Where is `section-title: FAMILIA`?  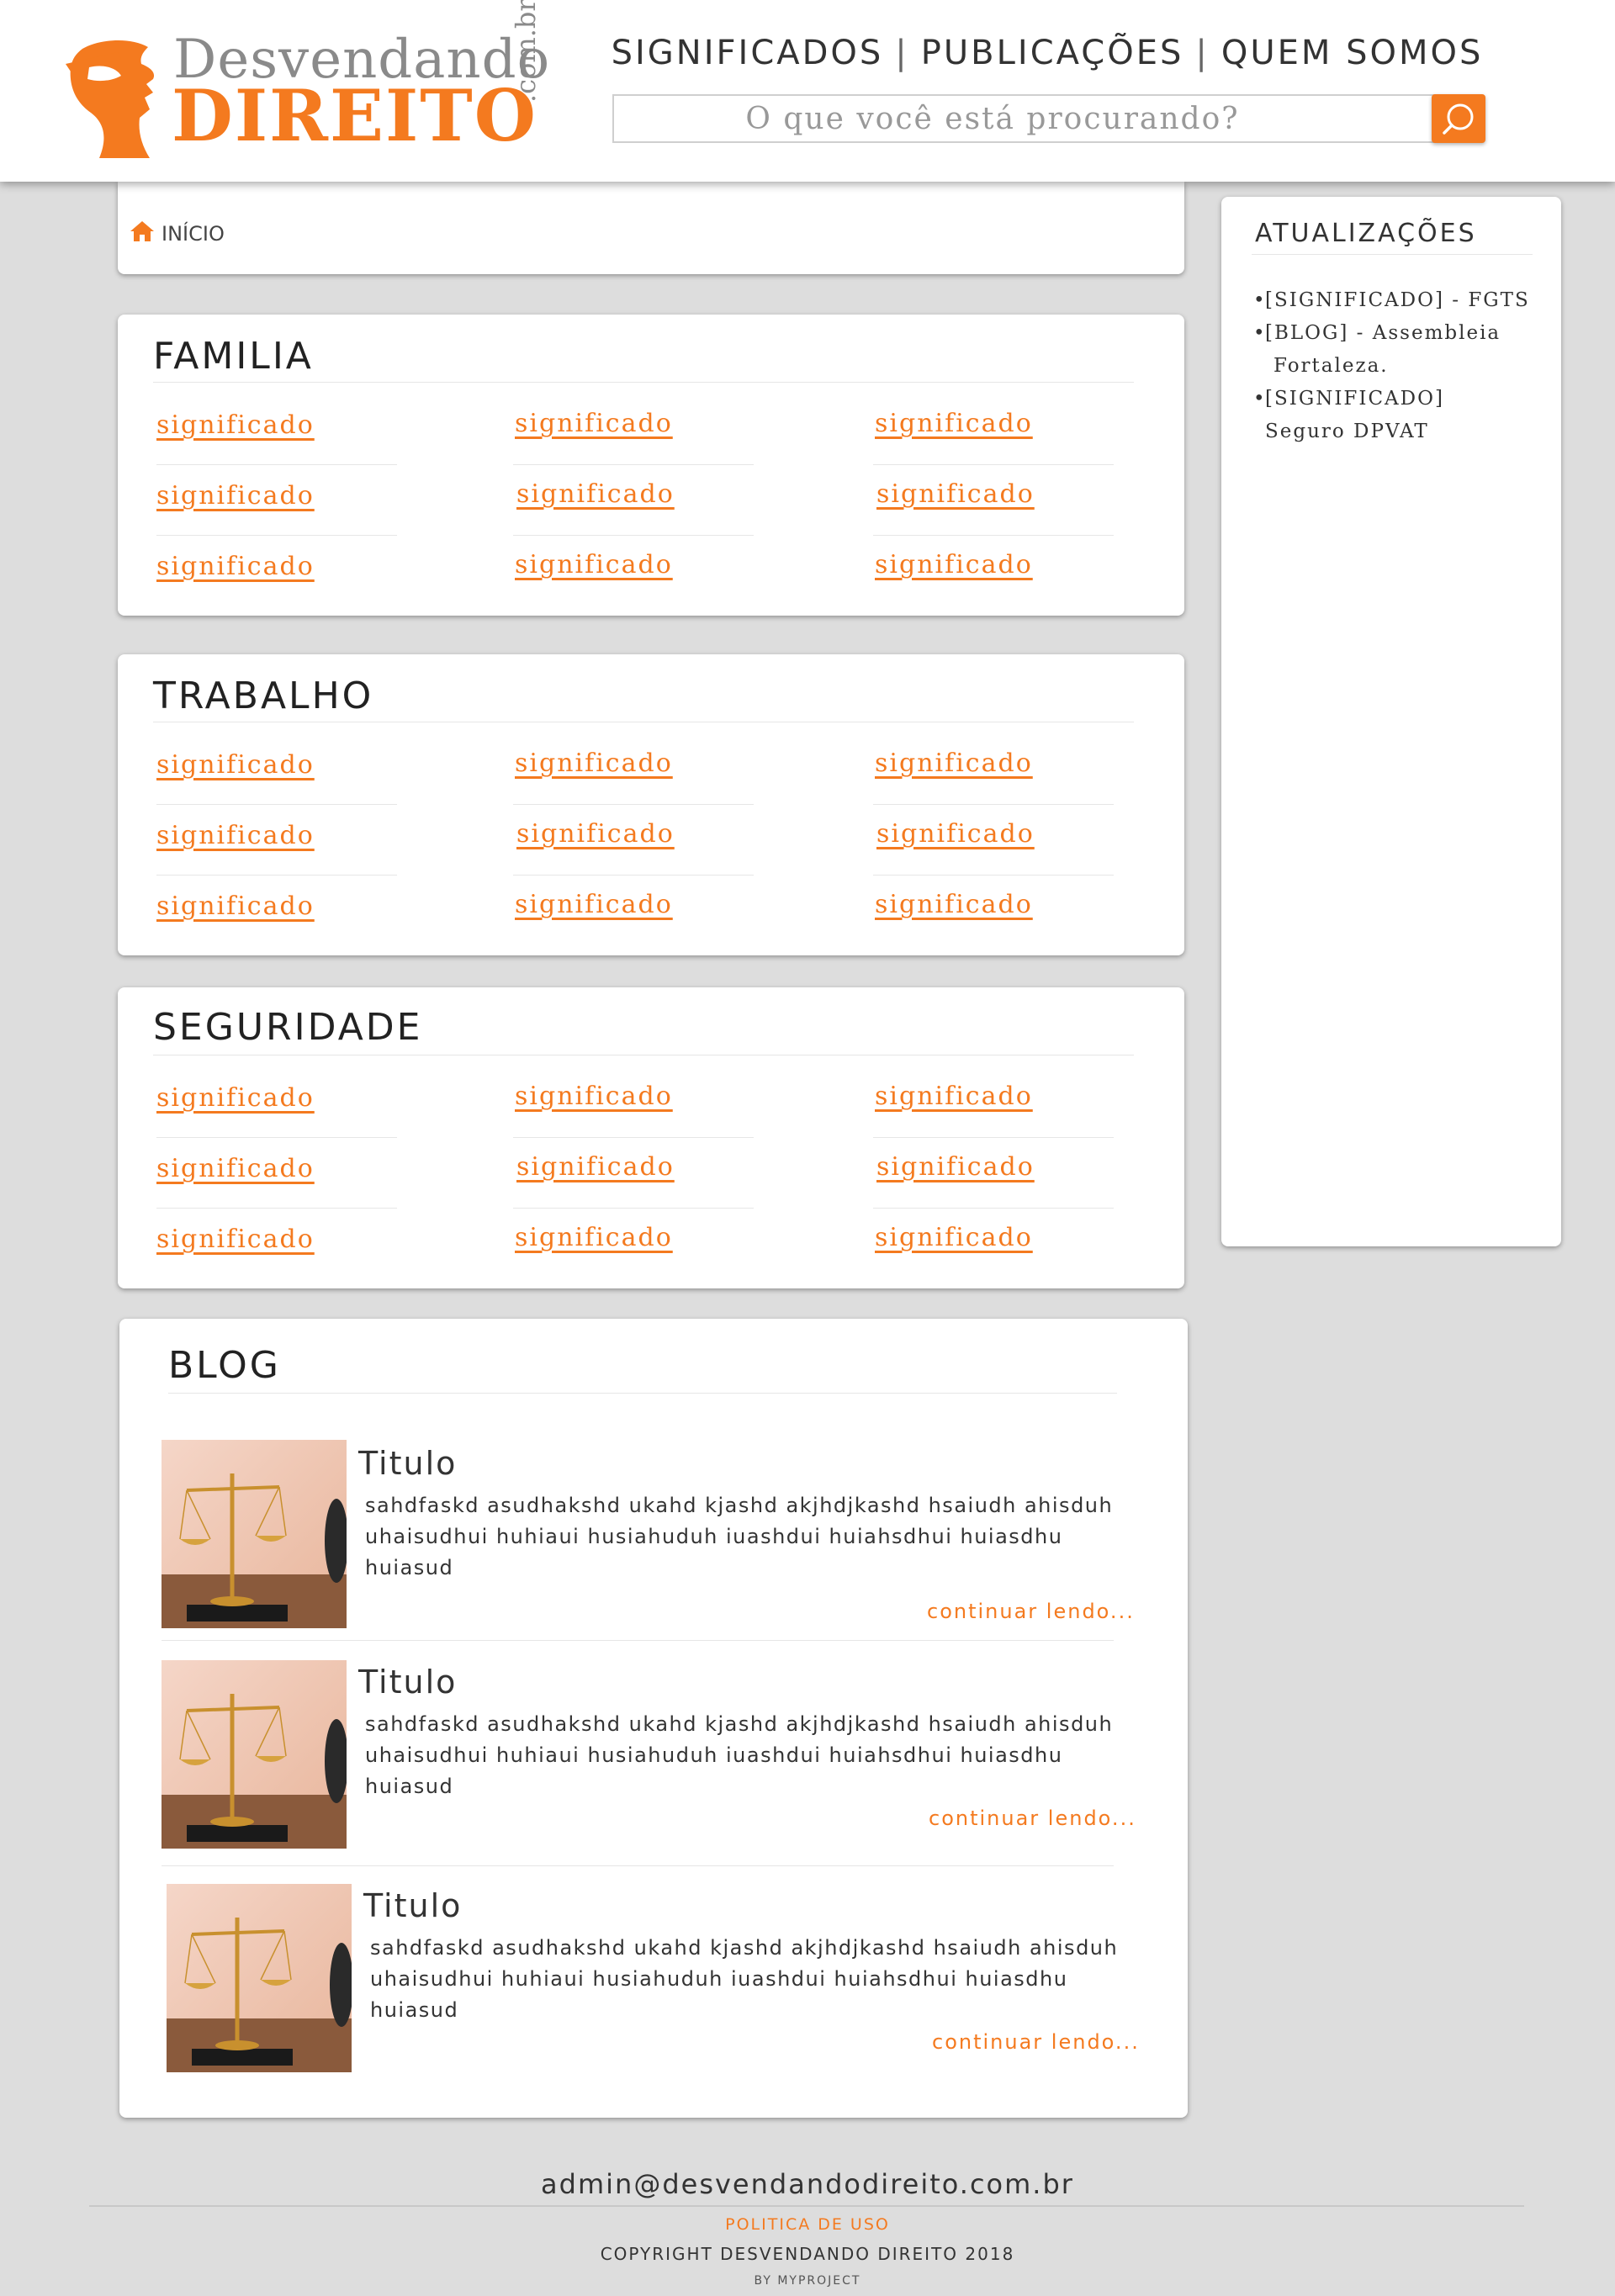 section-title: FAMILIA is located at coordinates (233, 356).